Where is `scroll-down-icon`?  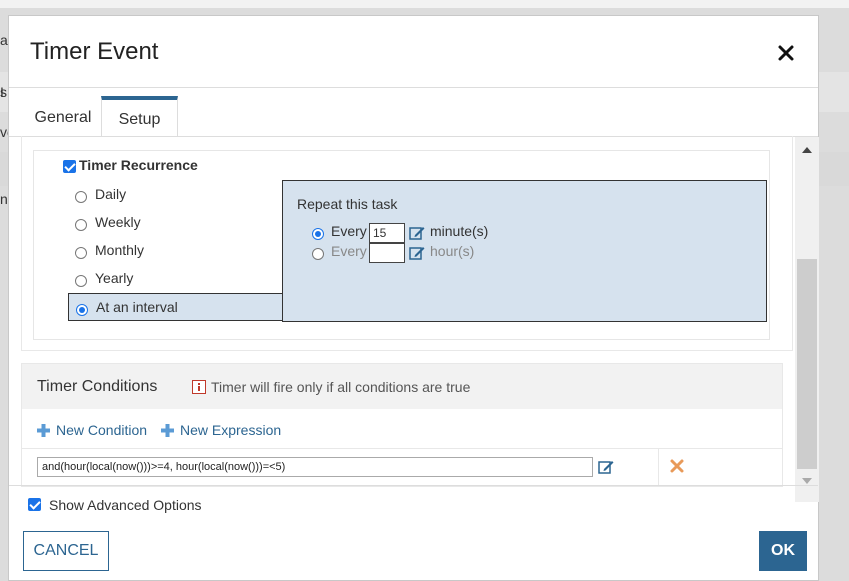
scroll-down-icon is located at coordinates (807, 481).